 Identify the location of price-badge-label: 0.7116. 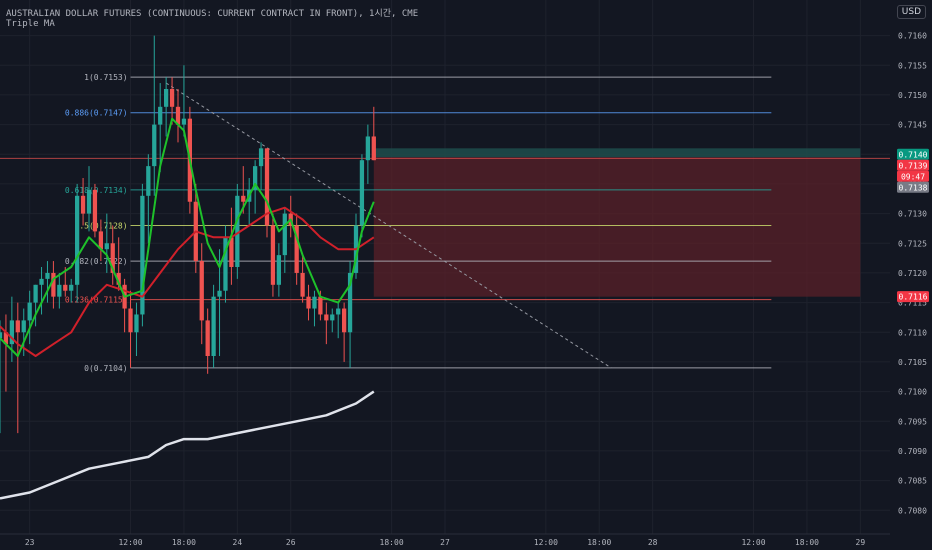
(913, 297).